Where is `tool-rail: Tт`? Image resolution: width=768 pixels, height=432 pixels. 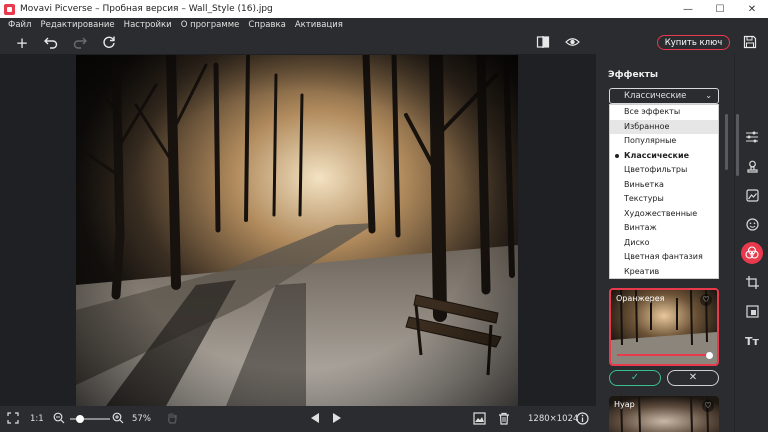 tool-rail: Tт is located at coordinates (751, 243).